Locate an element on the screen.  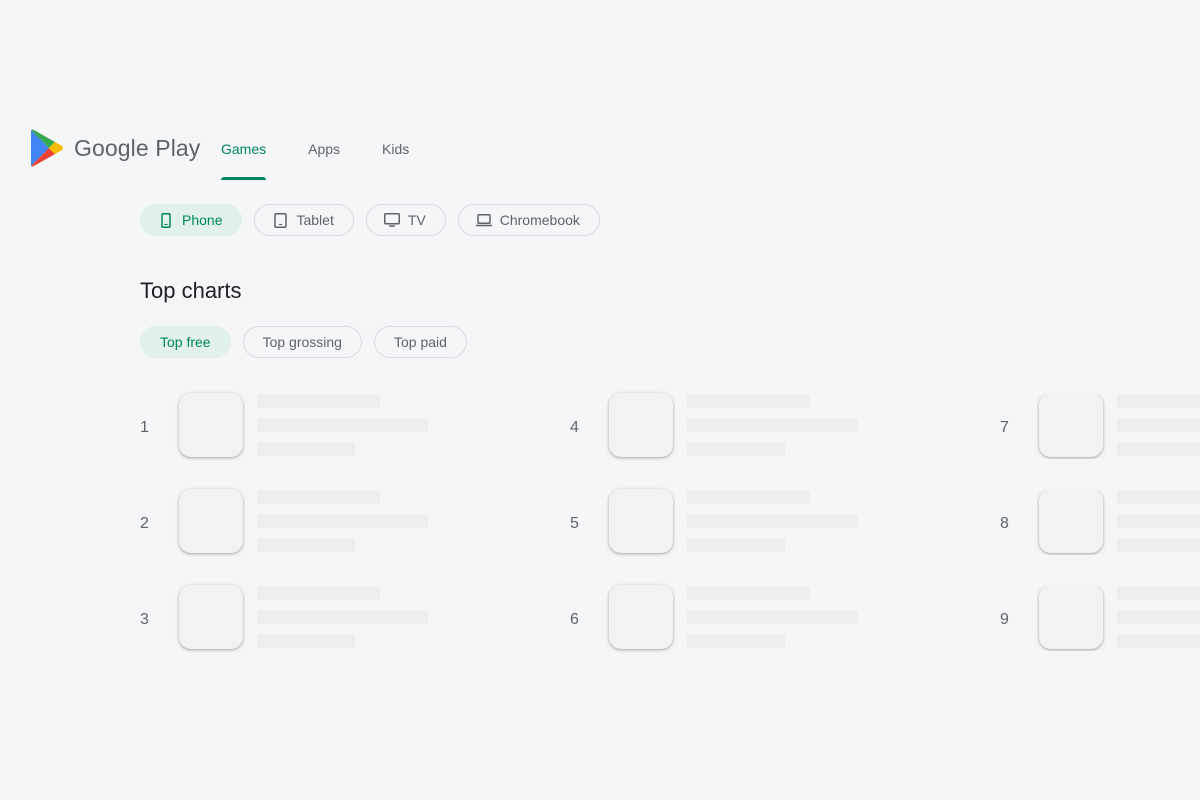
active-tab-indicator is located at coordinates (244, 178).